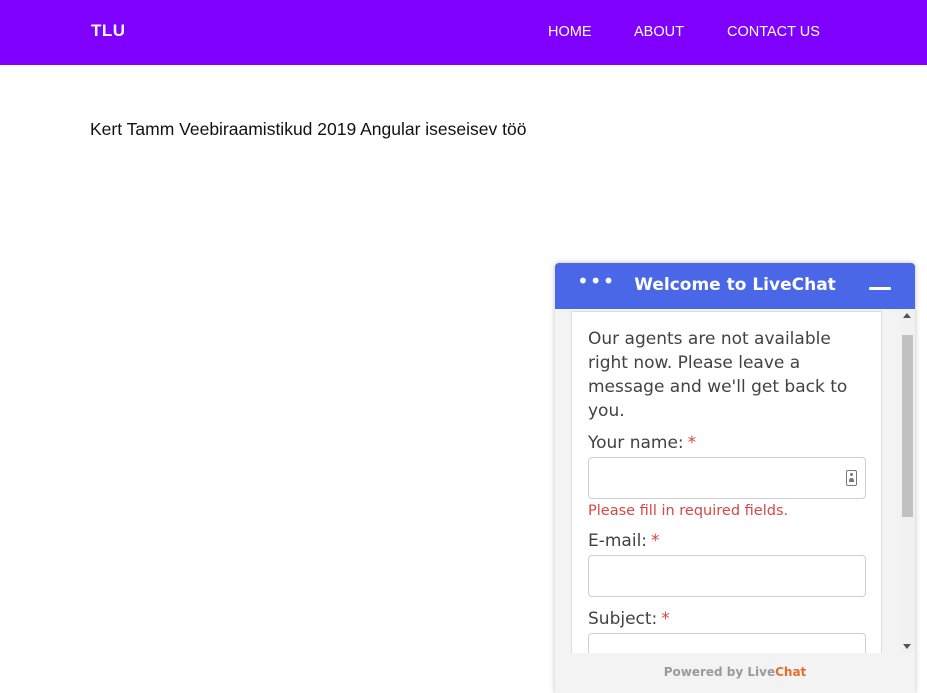  I want to click on footer-prefix: Powered by, so click(705, 672).